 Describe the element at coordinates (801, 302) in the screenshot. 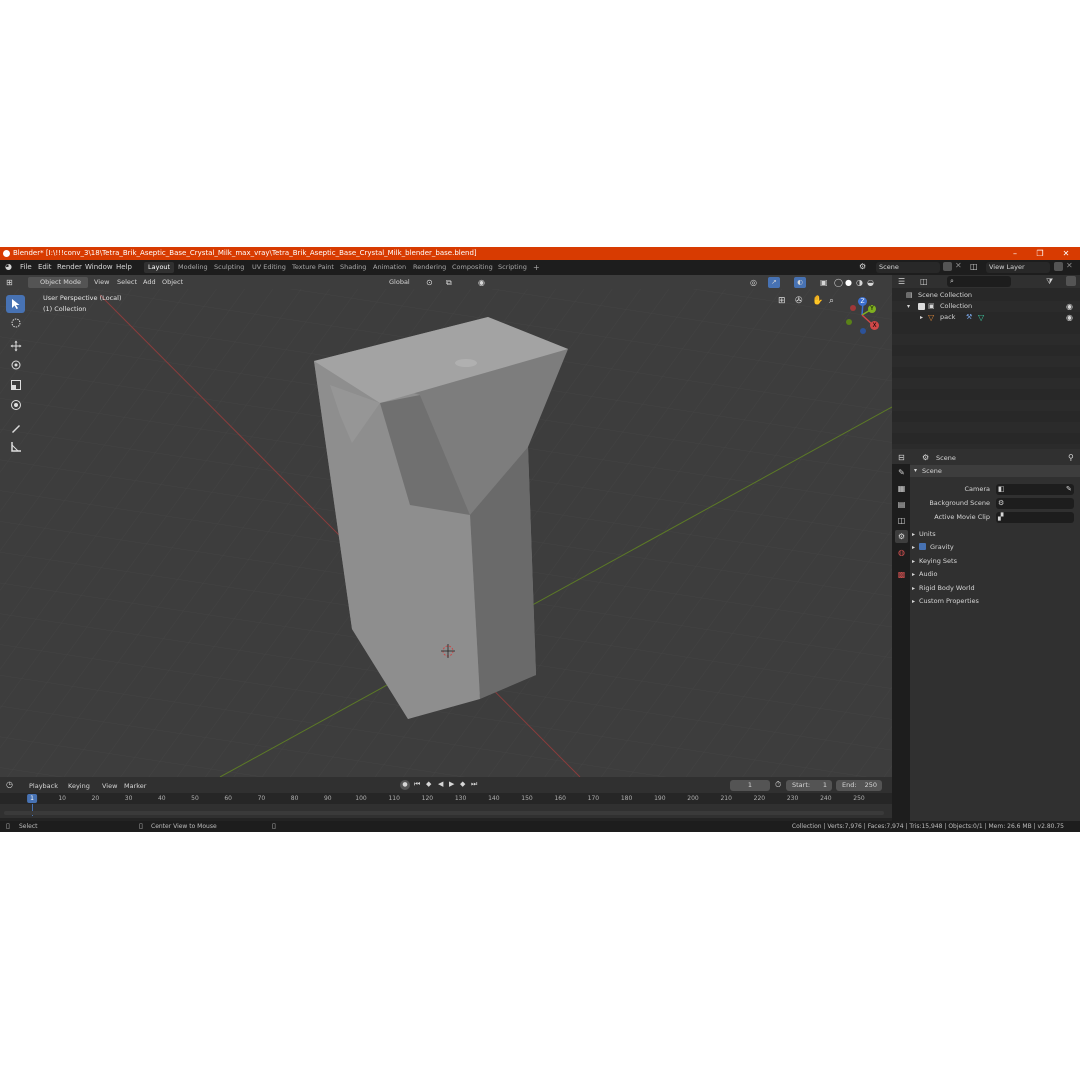

I see `camera-view-icon: ✇` at that location.